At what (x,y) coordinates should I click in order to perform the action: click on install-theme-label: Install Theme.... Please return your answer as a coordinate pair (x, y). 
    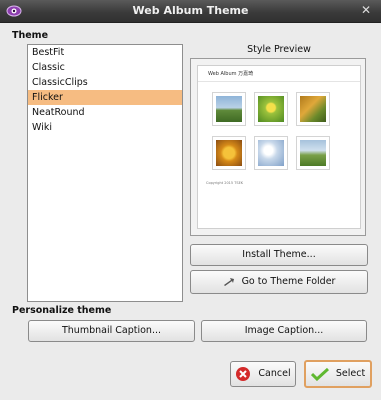
    Looking at the image, I should click on (279, 254).